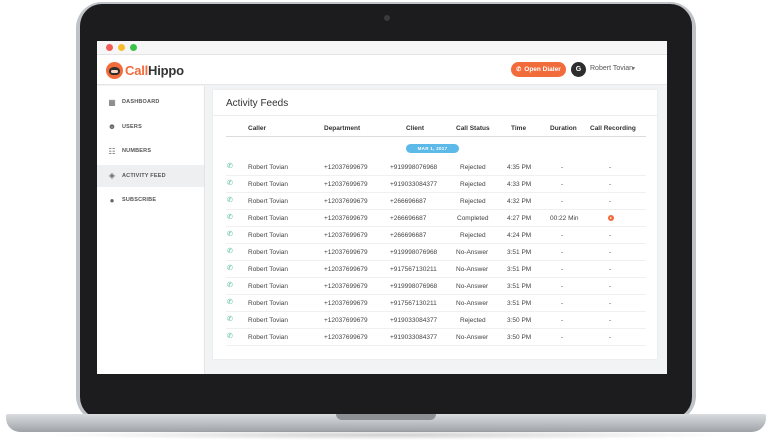  What do you see at coordinates (112, 102) in the screenshot?
I see `grid-icon: ▦` at bounding box center [112, 102].